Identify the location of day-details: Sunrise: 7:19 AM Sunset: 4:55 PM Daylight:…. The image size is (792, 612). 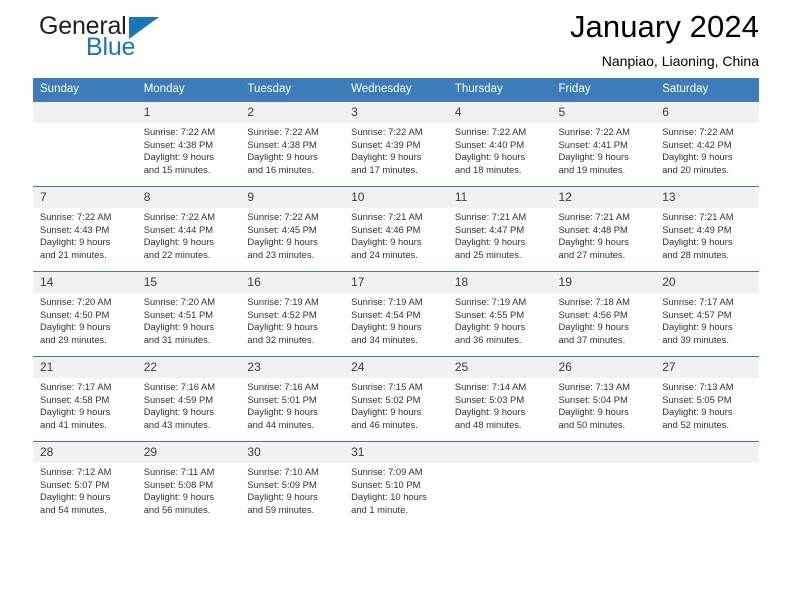
(500, 324).